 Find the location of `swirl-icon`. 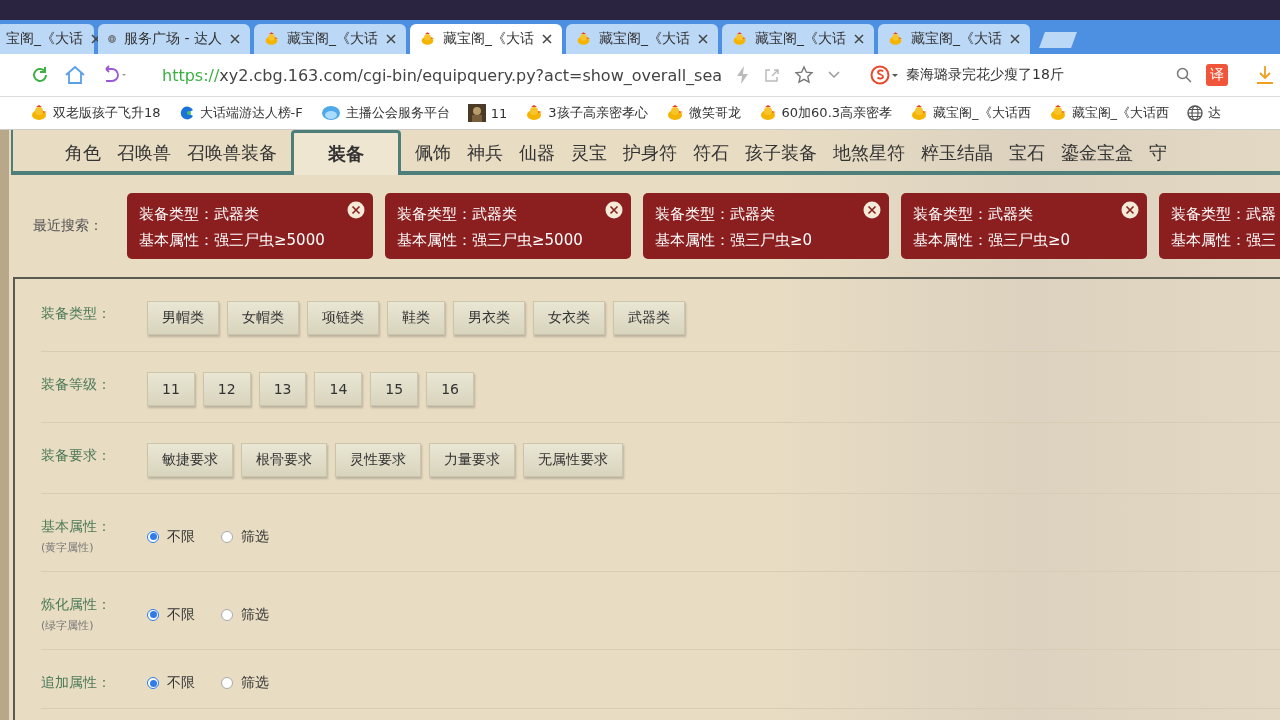

swirl-icon is located at coordinates (186, 113).